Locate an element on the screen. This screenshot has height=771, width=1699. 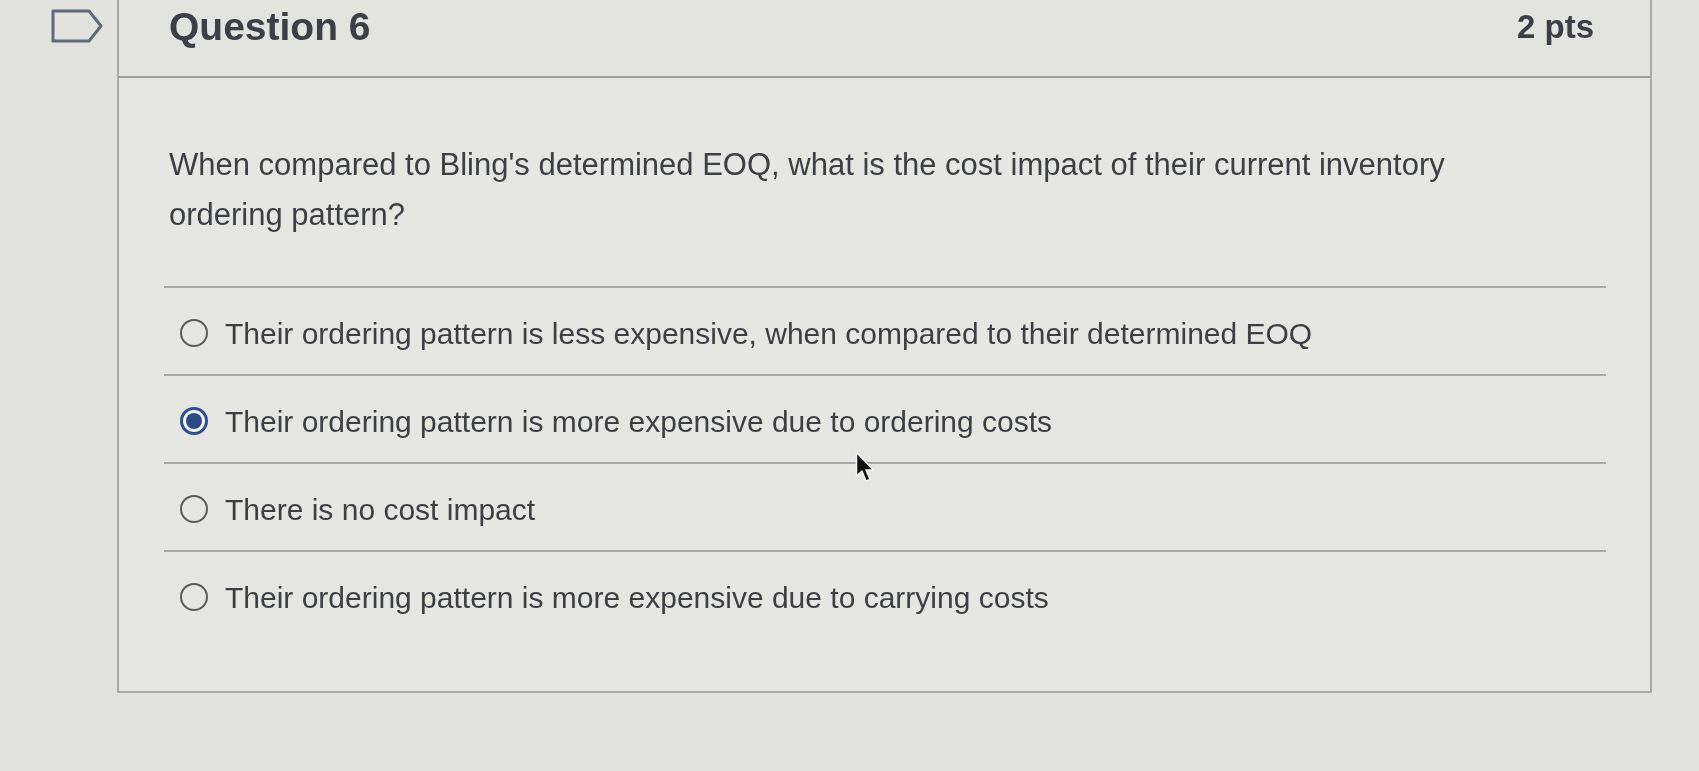
answer-label: Their ordering pattern is more expensive due to ordering costs is located at coordinates (639, 421).